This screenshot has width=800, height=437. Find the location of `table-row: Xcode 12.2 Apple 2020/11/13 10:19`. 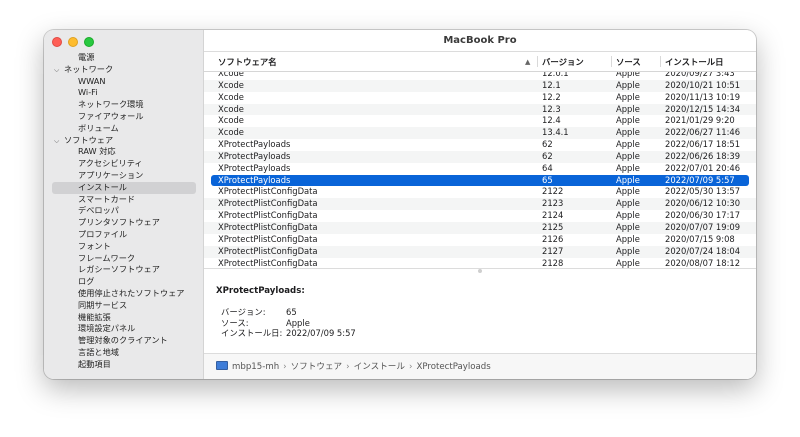

table-row: Xcode 12.2 Apple 2020/11/13 10:19 is located at coordinates (480, 98).